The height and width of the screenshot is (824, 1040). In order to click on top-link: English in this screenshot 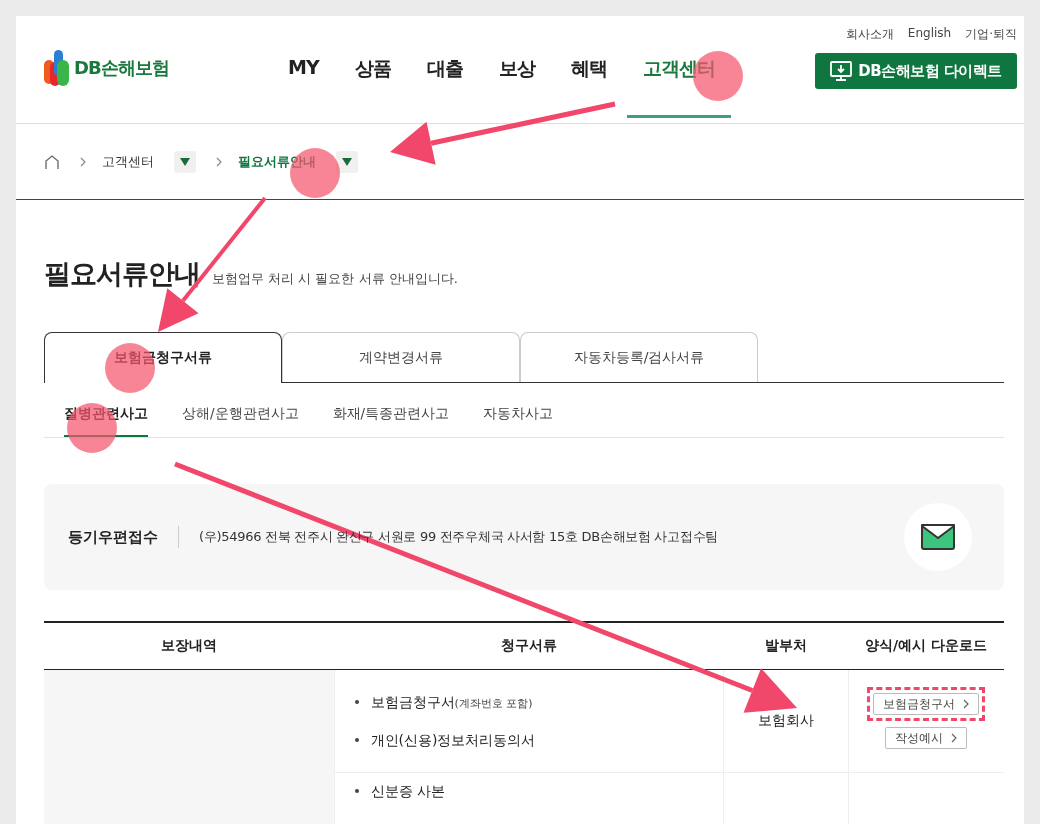, I will do `click(929, 34)`.